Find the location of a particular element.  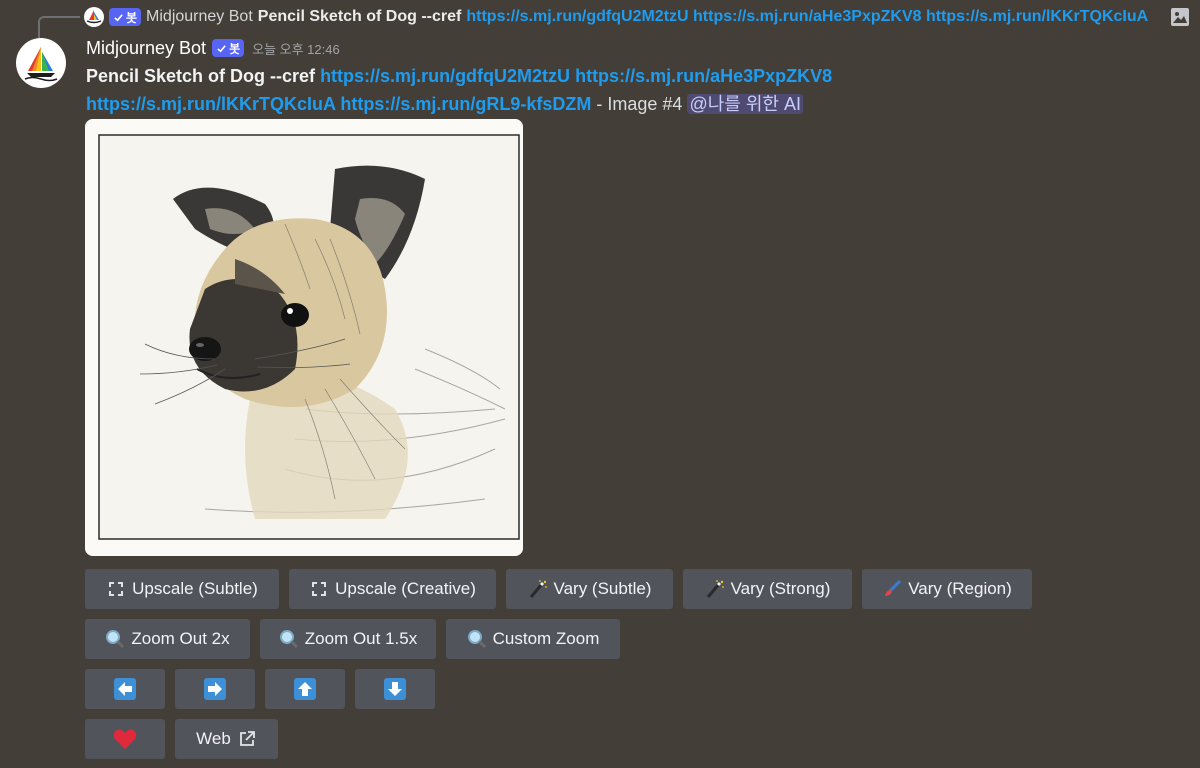

zoom-out-2x-button: Zoom Out 2x is located at coordinates (167, 639).